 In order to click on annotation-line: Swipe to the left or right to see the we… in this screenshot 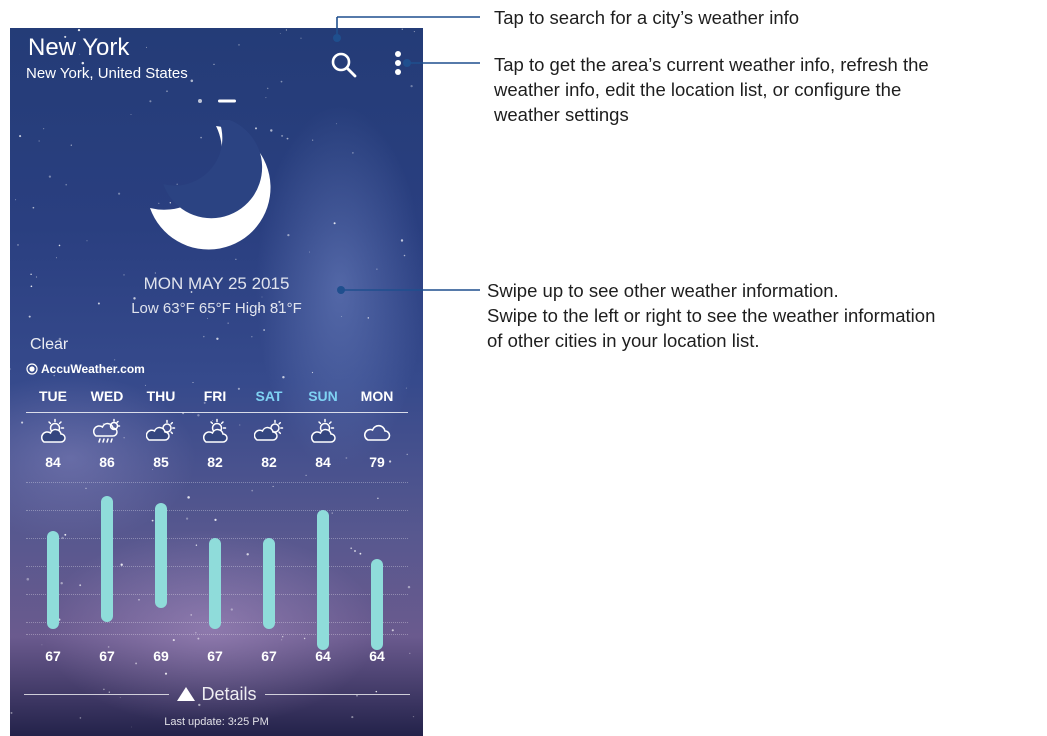, I will do `click(711, 315)`.